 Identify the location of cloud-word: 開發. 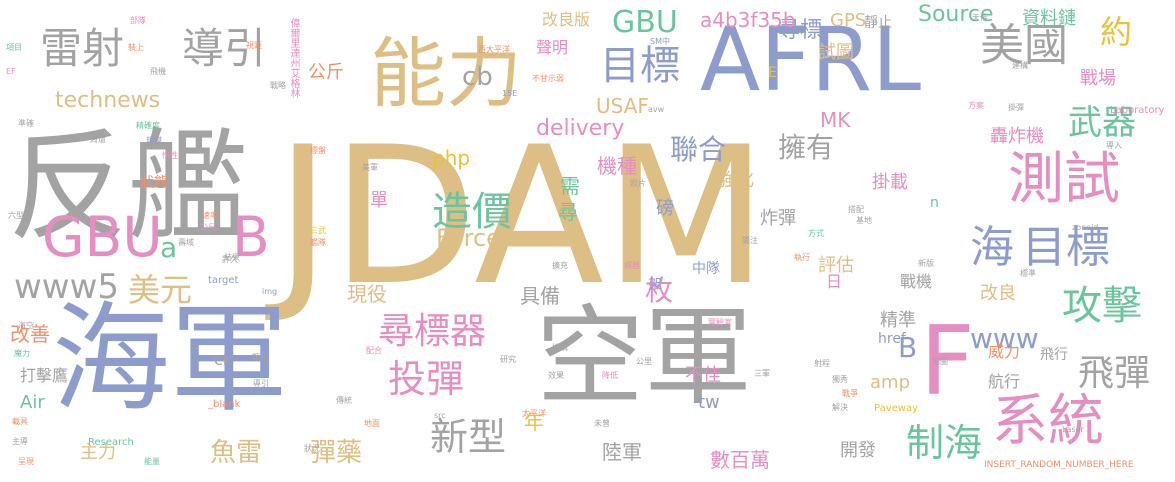
(858, 450).